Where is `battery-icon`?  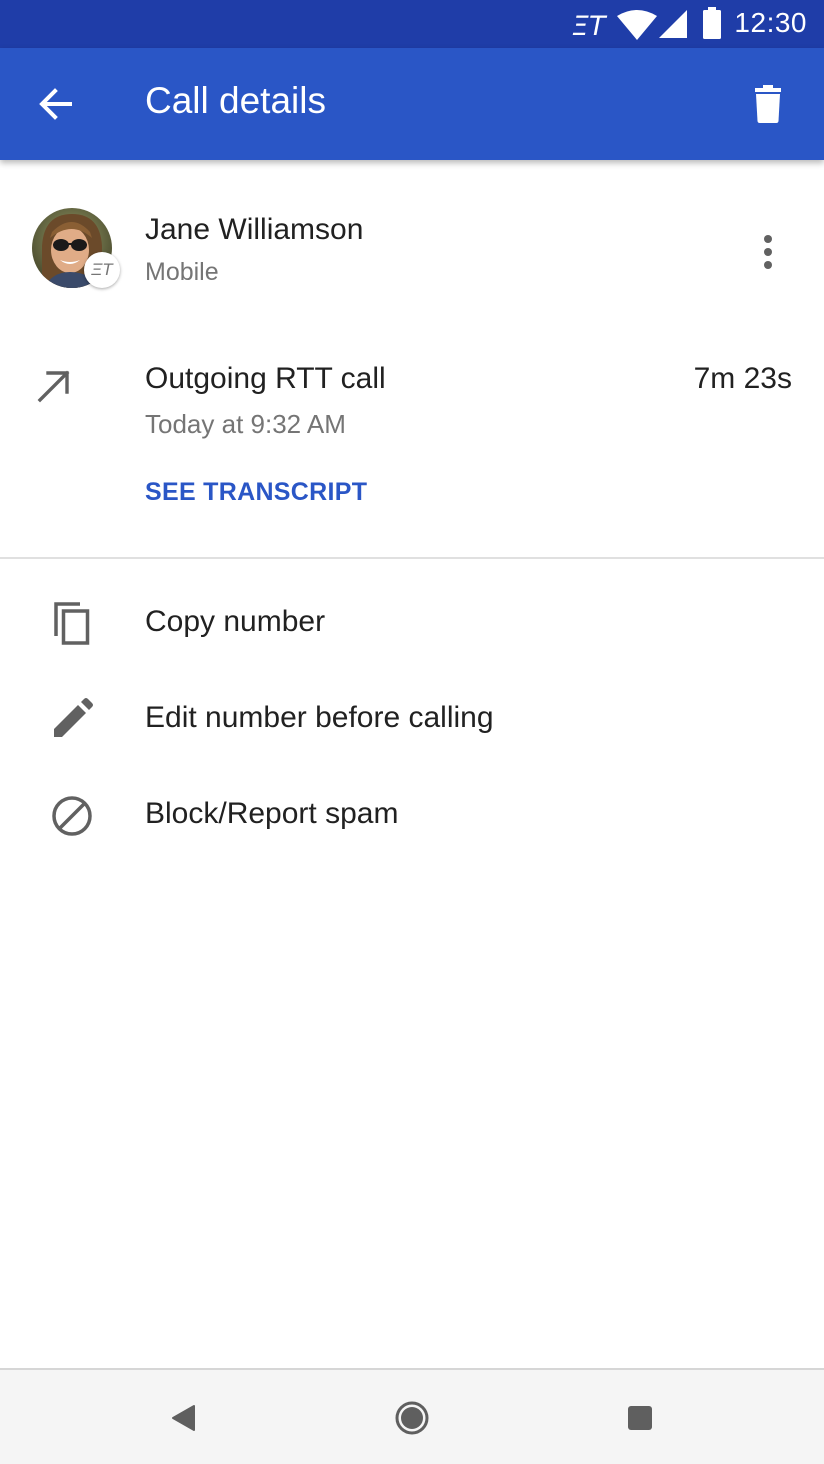 battery-icon is located at coordinates (712, 23).